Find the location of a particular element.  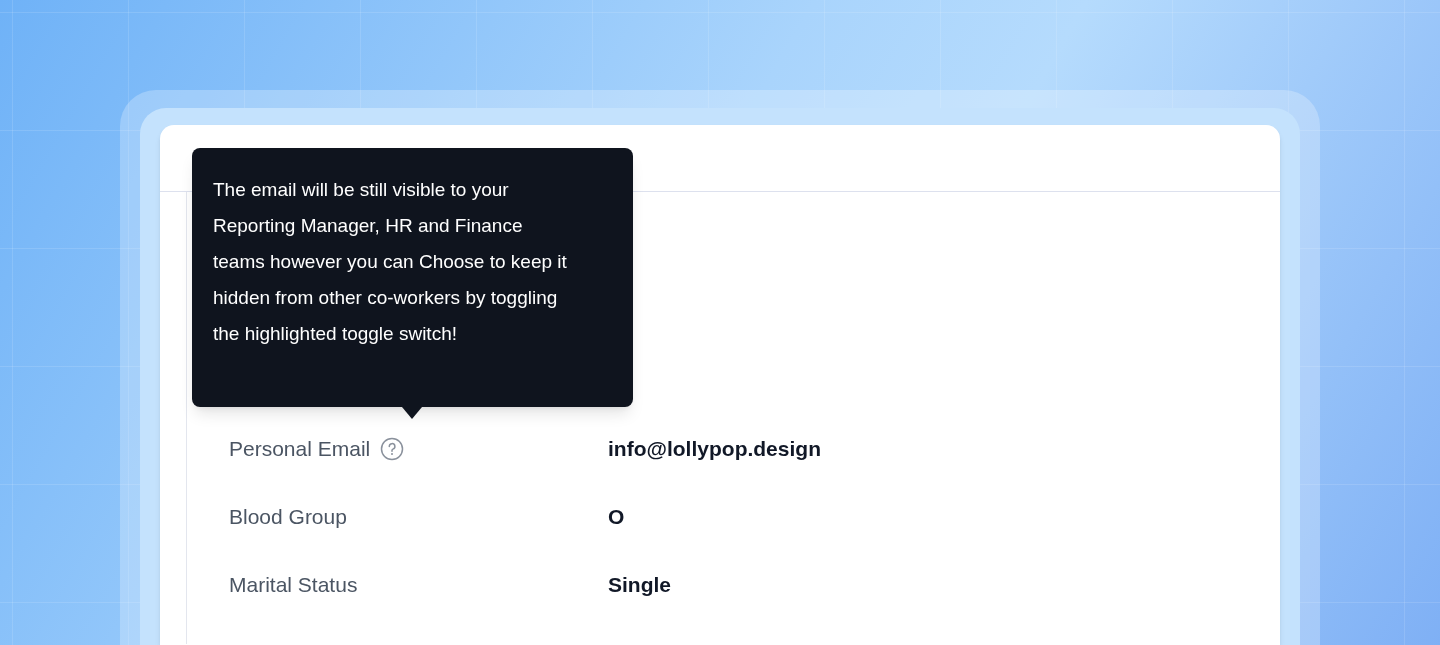

field-label: Blood Group is located at coordinates (288, 517).